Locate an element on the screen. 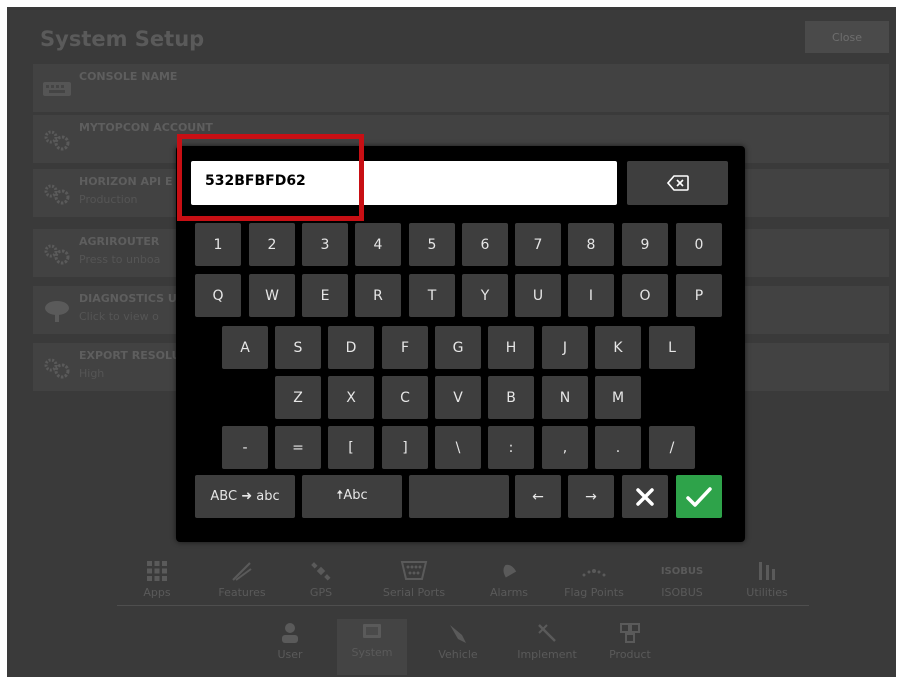 The width and height of the screenshot is (903, 684). setting-value: Production is located at coordinates (108, 199).